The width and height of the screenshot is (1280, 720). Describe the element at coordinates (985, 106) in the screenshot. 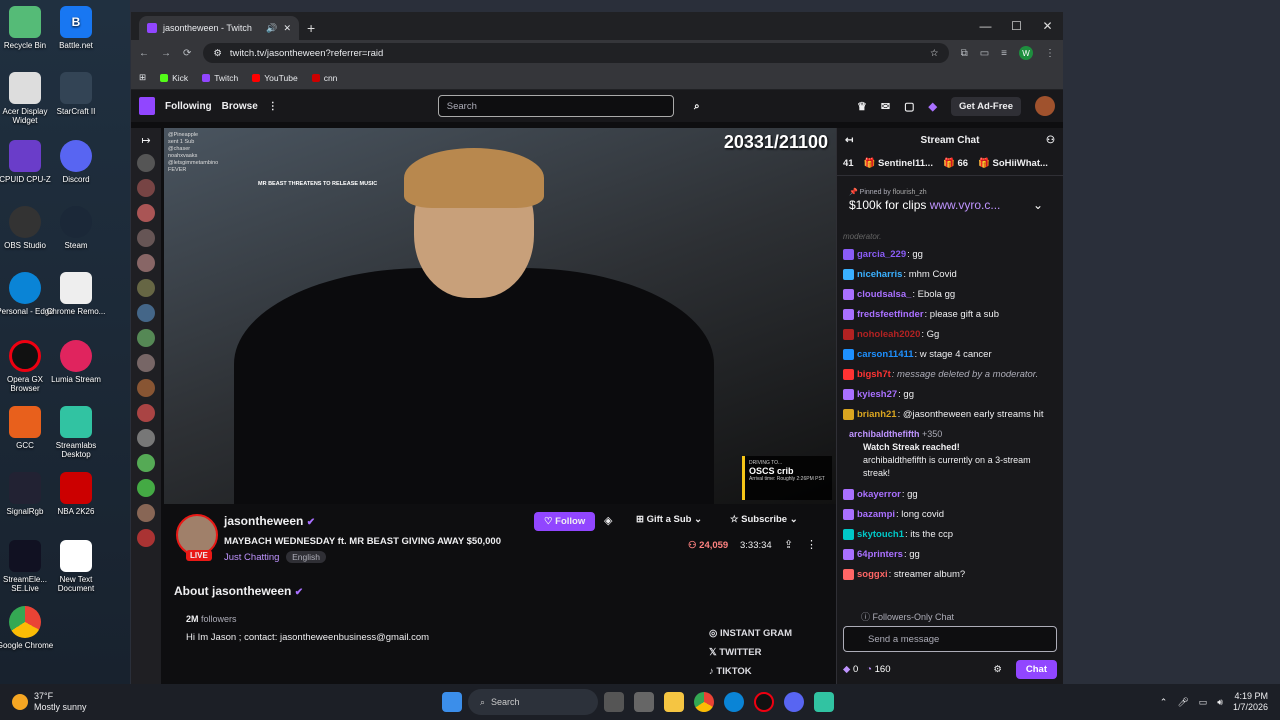

I see `get-ad-free-button: Get Ad-Free` at that location.